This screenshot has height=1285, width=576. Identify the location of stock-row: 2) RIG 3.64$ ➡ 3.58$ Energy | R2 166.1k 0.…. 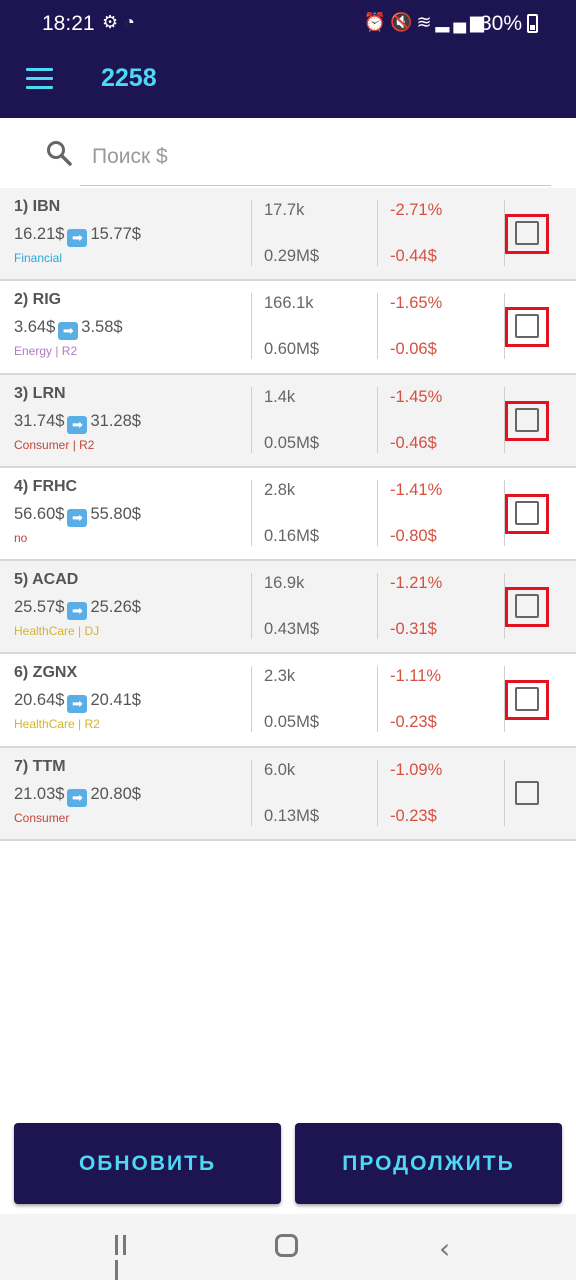
(288, 328).